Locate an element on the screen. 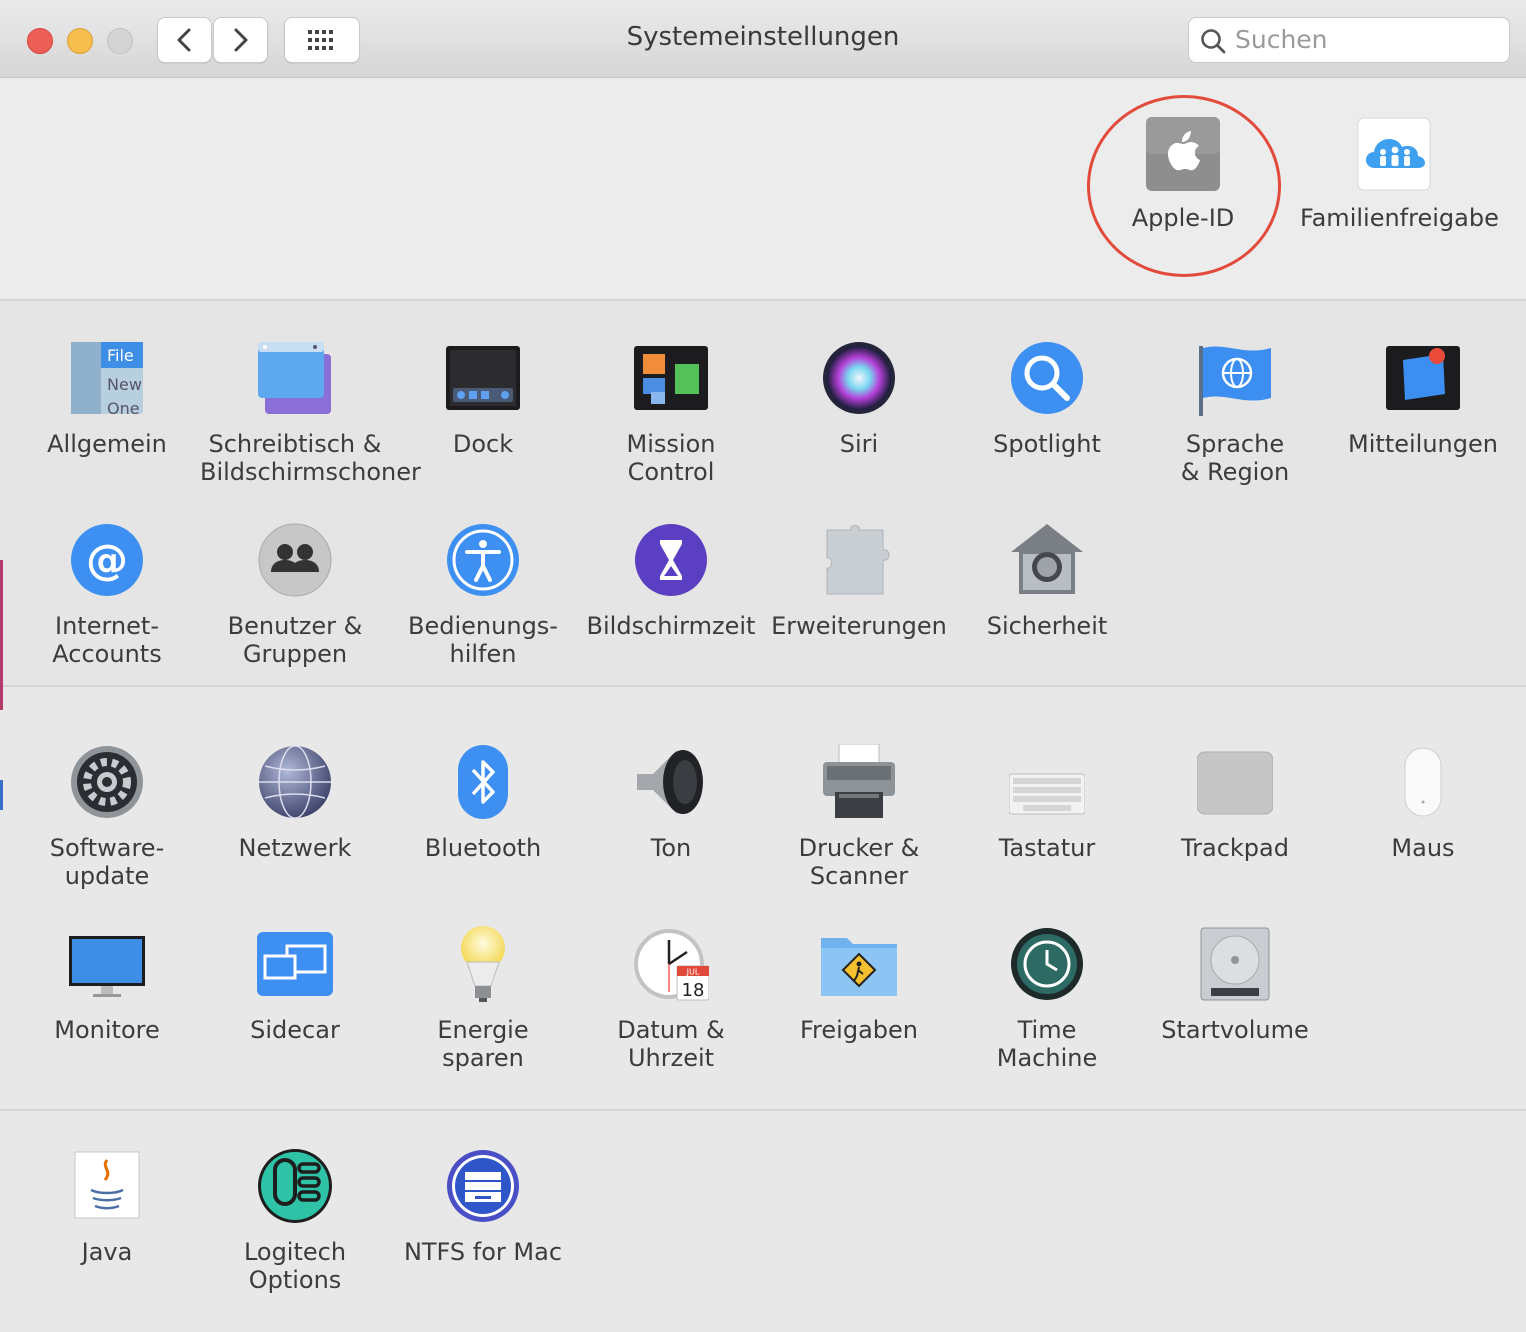 The height and width of the screenshot is (1332, 1526). pref-sound: Ton is located at coordinates (671, 803).